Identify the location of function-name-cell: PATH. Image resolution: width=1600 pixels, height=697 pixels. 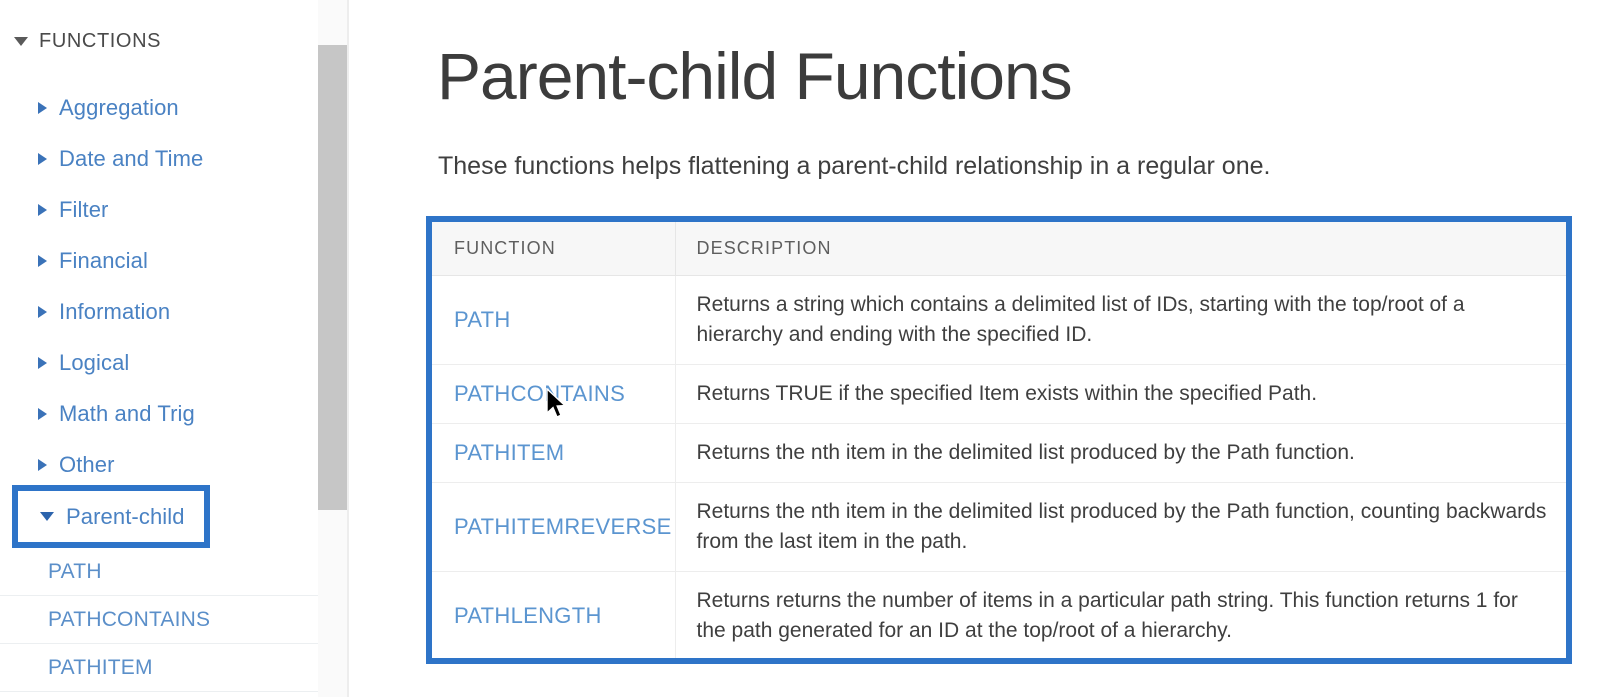
(553, 320).